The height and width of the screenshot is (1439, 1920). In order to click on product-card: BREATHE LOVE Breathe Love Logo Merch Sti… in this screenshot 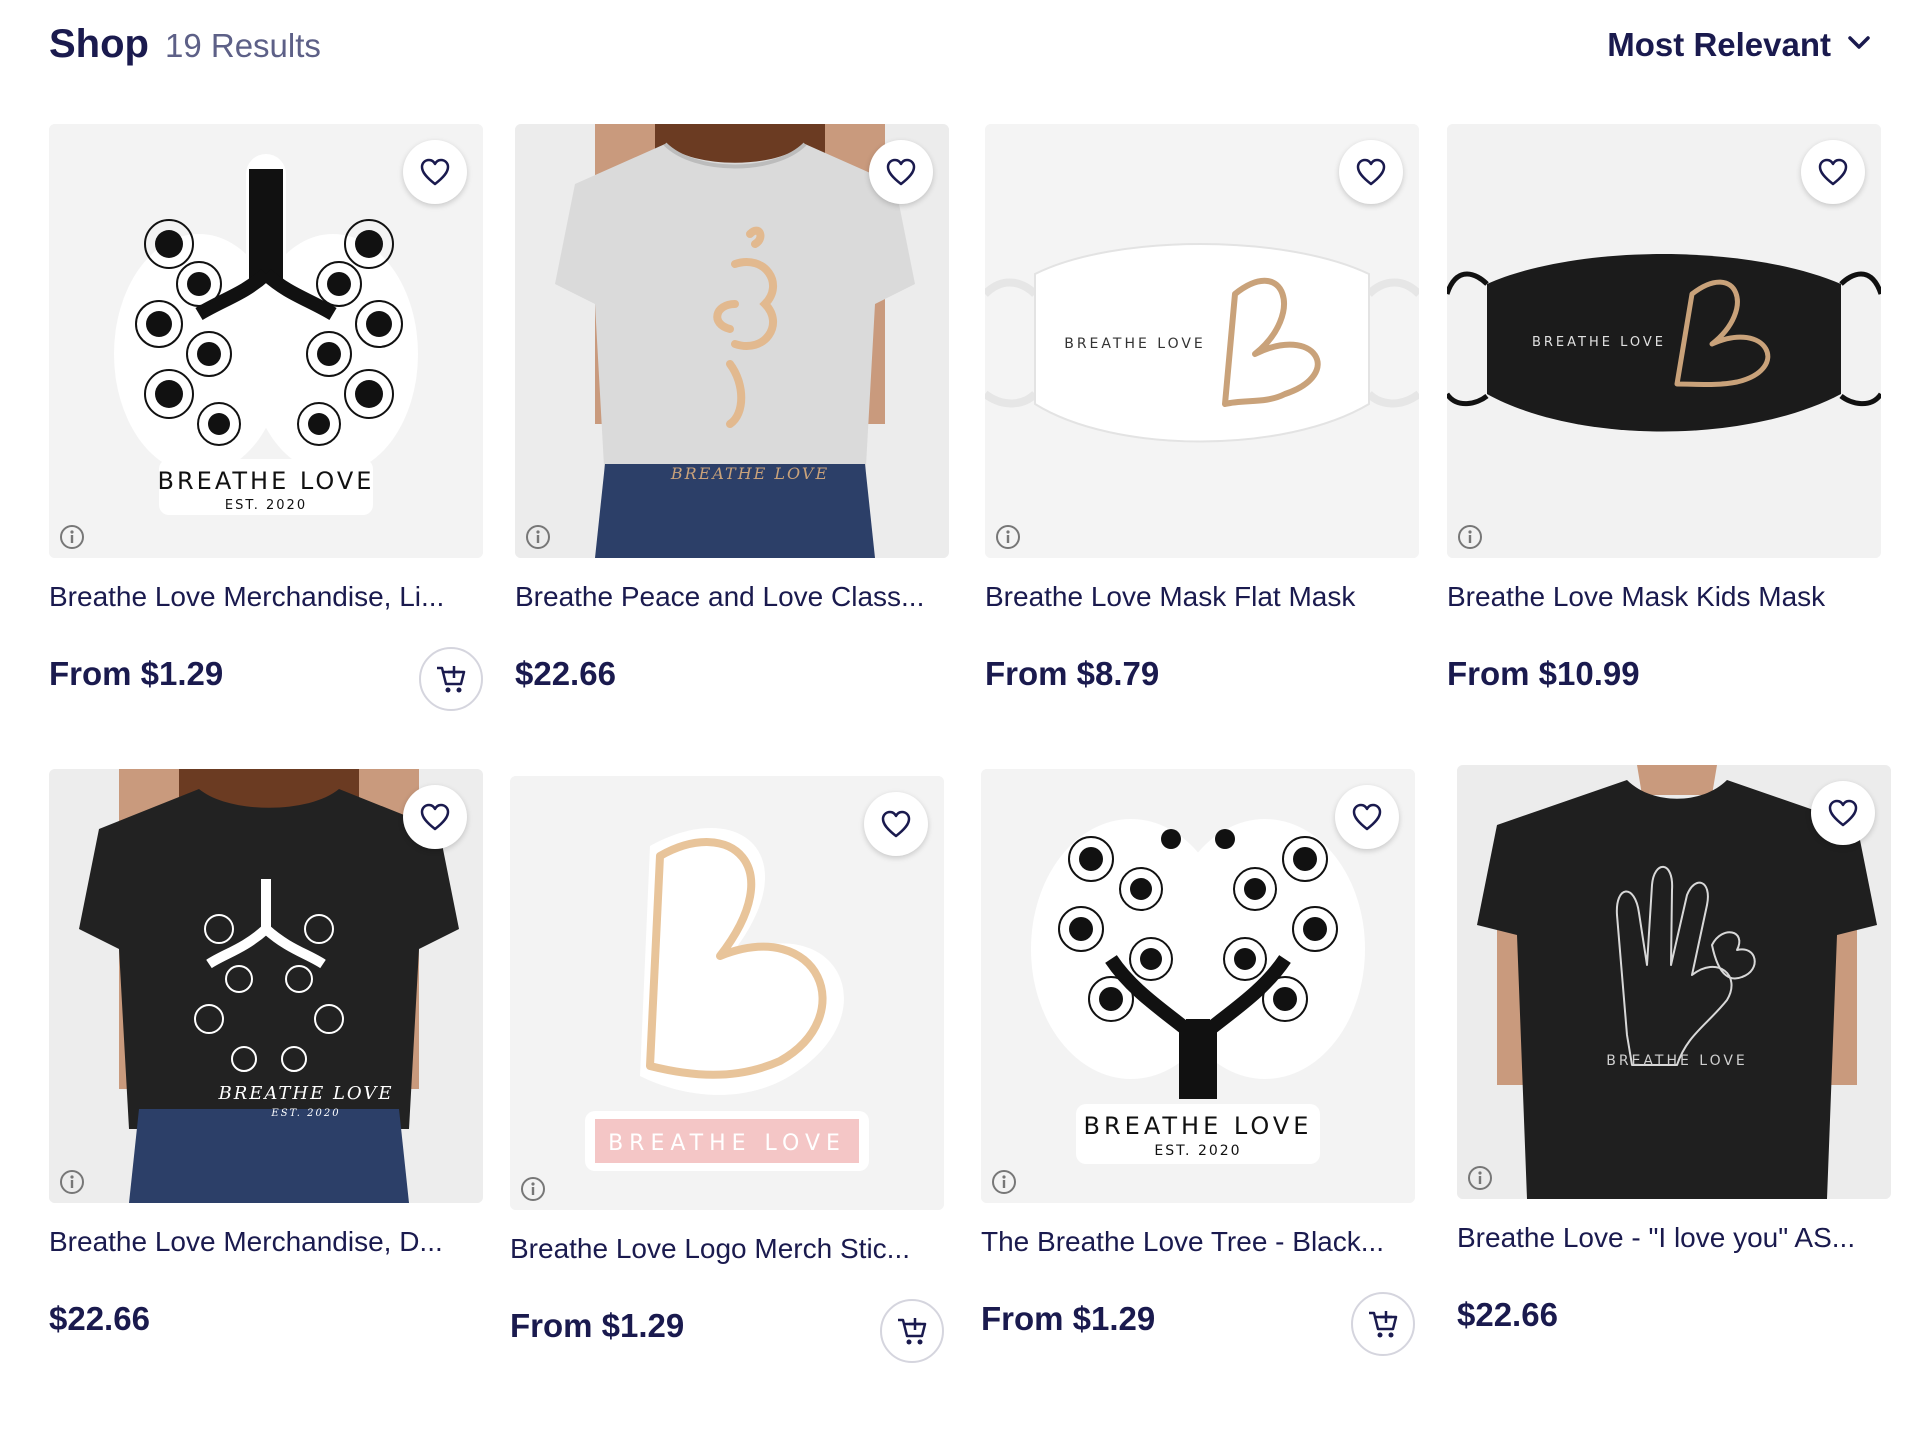, I will do `click(727, 1069)`.